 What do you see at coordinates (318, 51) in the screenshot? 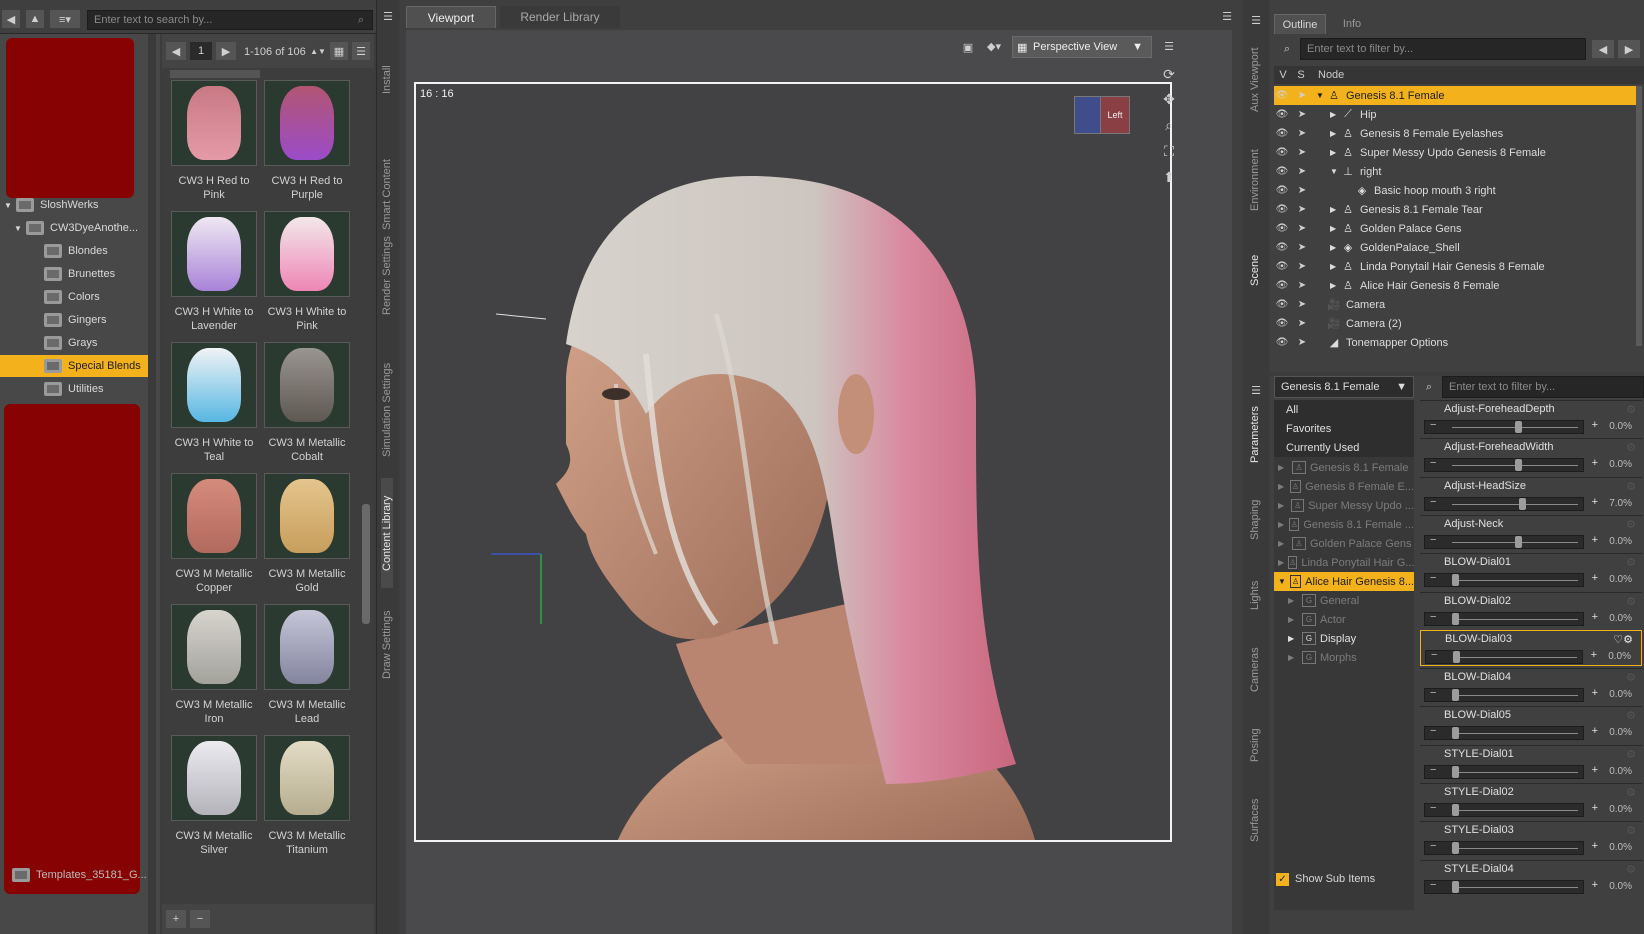
I see `thumb-size-stepper: ▲▼` at bounding box center [318, 51].